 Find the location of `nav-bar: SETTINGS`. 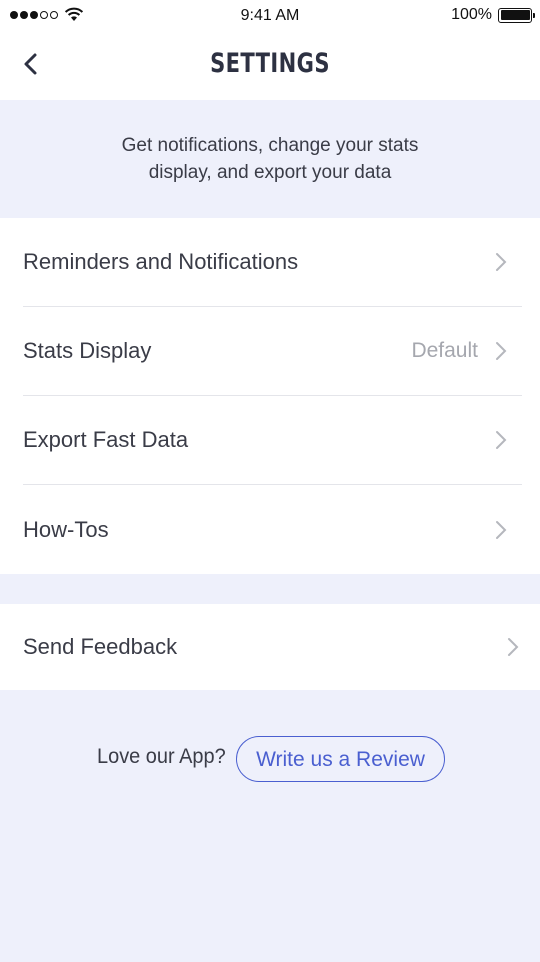

nav-bar: SETTINGS is located at coordinates (270, 66).